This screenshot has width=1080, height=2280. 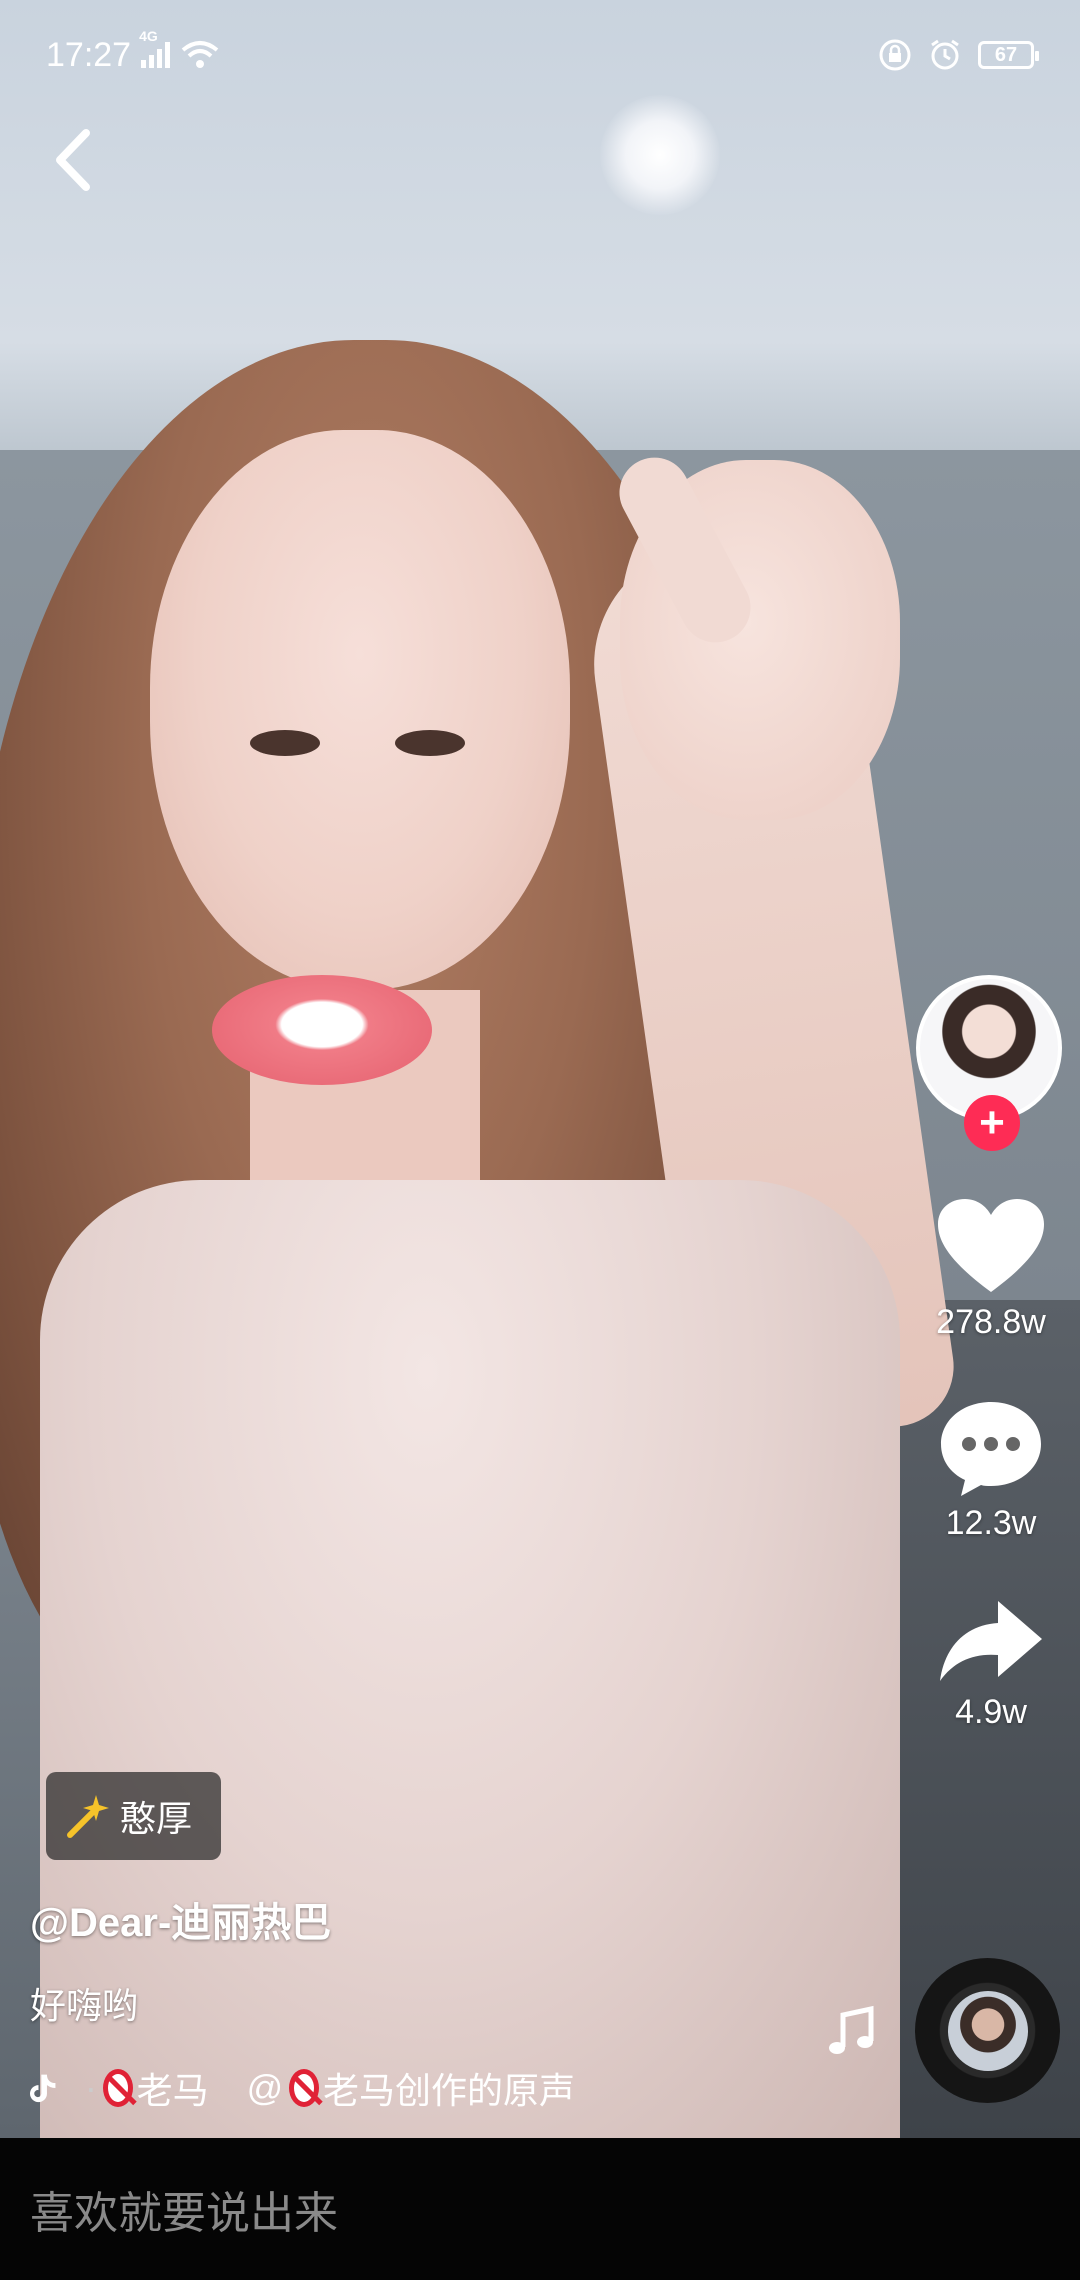 What do you see at coordinates (322, 1030) in the screenshot?
I see `person-mouth` at bounding box center [322, 1030].